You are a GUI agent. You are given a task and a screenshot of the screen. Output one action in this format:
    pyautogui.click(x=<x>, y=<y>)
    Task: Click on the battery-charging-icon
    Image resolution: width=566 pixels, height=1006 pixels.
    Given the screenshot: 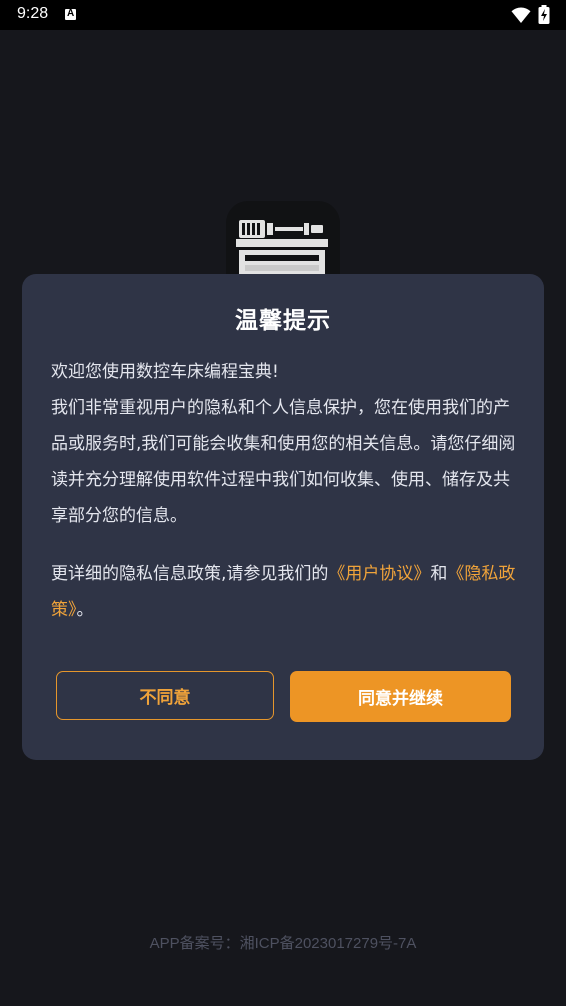 What is the action you would take?
    pyautogui.click(x=544, y=14)
    